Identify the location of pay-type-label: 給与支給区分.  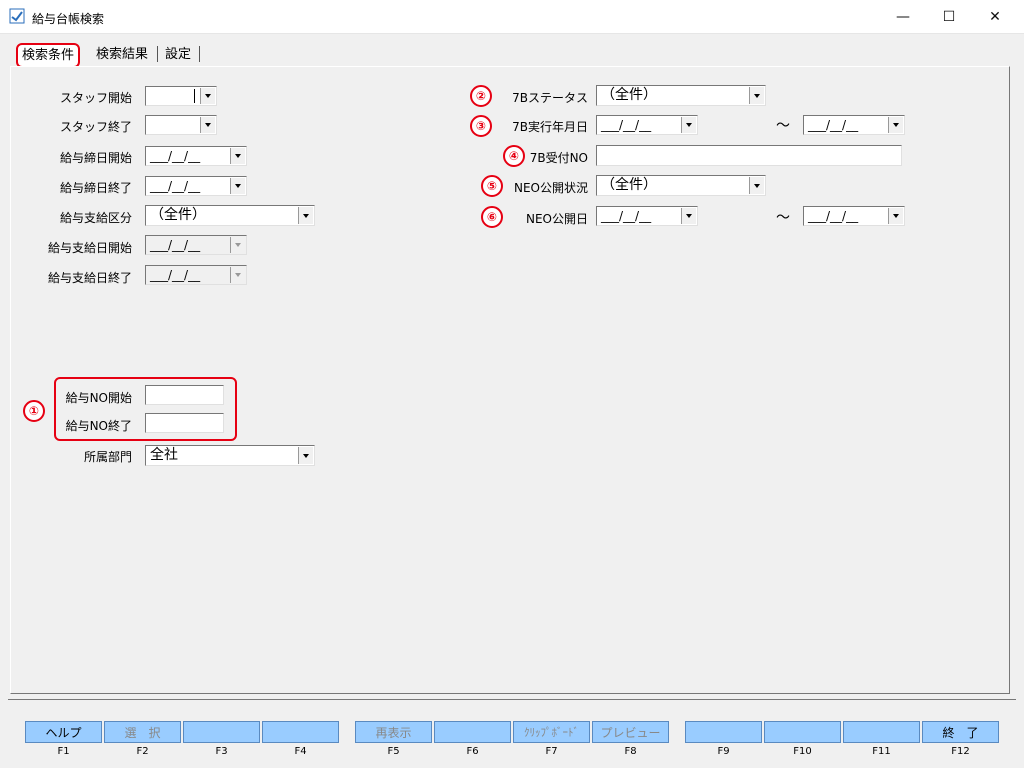
(95, 218).